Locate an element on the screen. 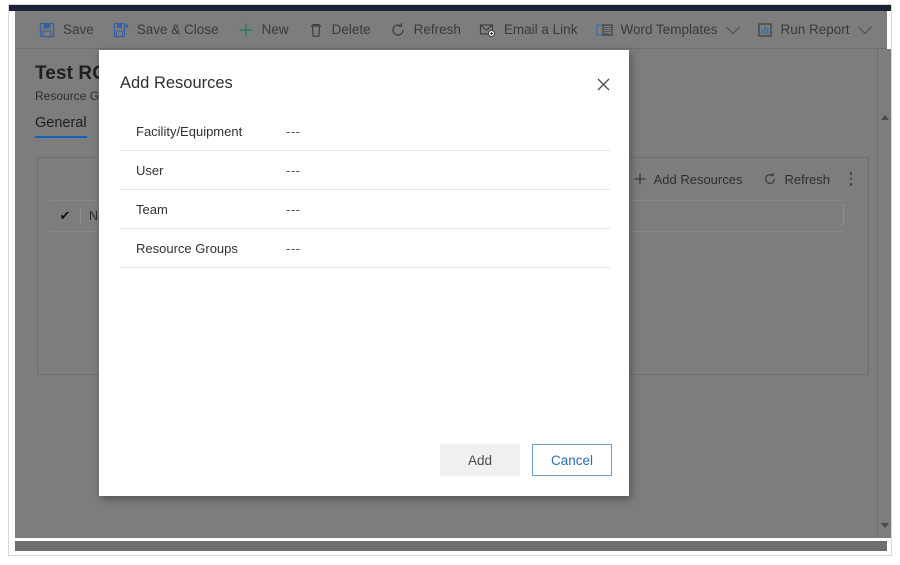  trash-icon is located at coordinates (316, 30).